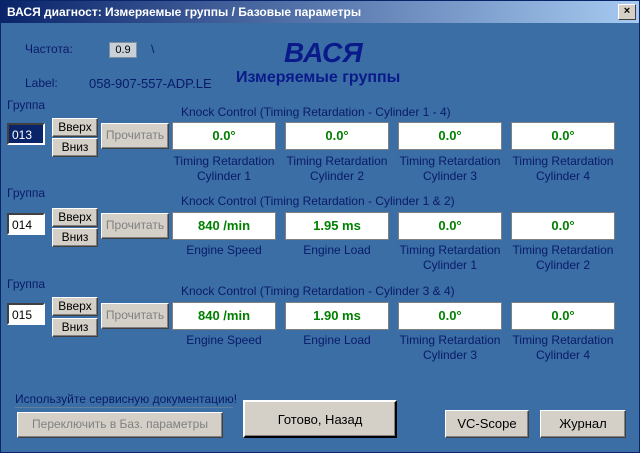 The width and height of the screenshot is (640, 453). What do you see at coordinates (627, 12) in the screenshot?
I see `close-button: ×` at bounding box center [627, 12].